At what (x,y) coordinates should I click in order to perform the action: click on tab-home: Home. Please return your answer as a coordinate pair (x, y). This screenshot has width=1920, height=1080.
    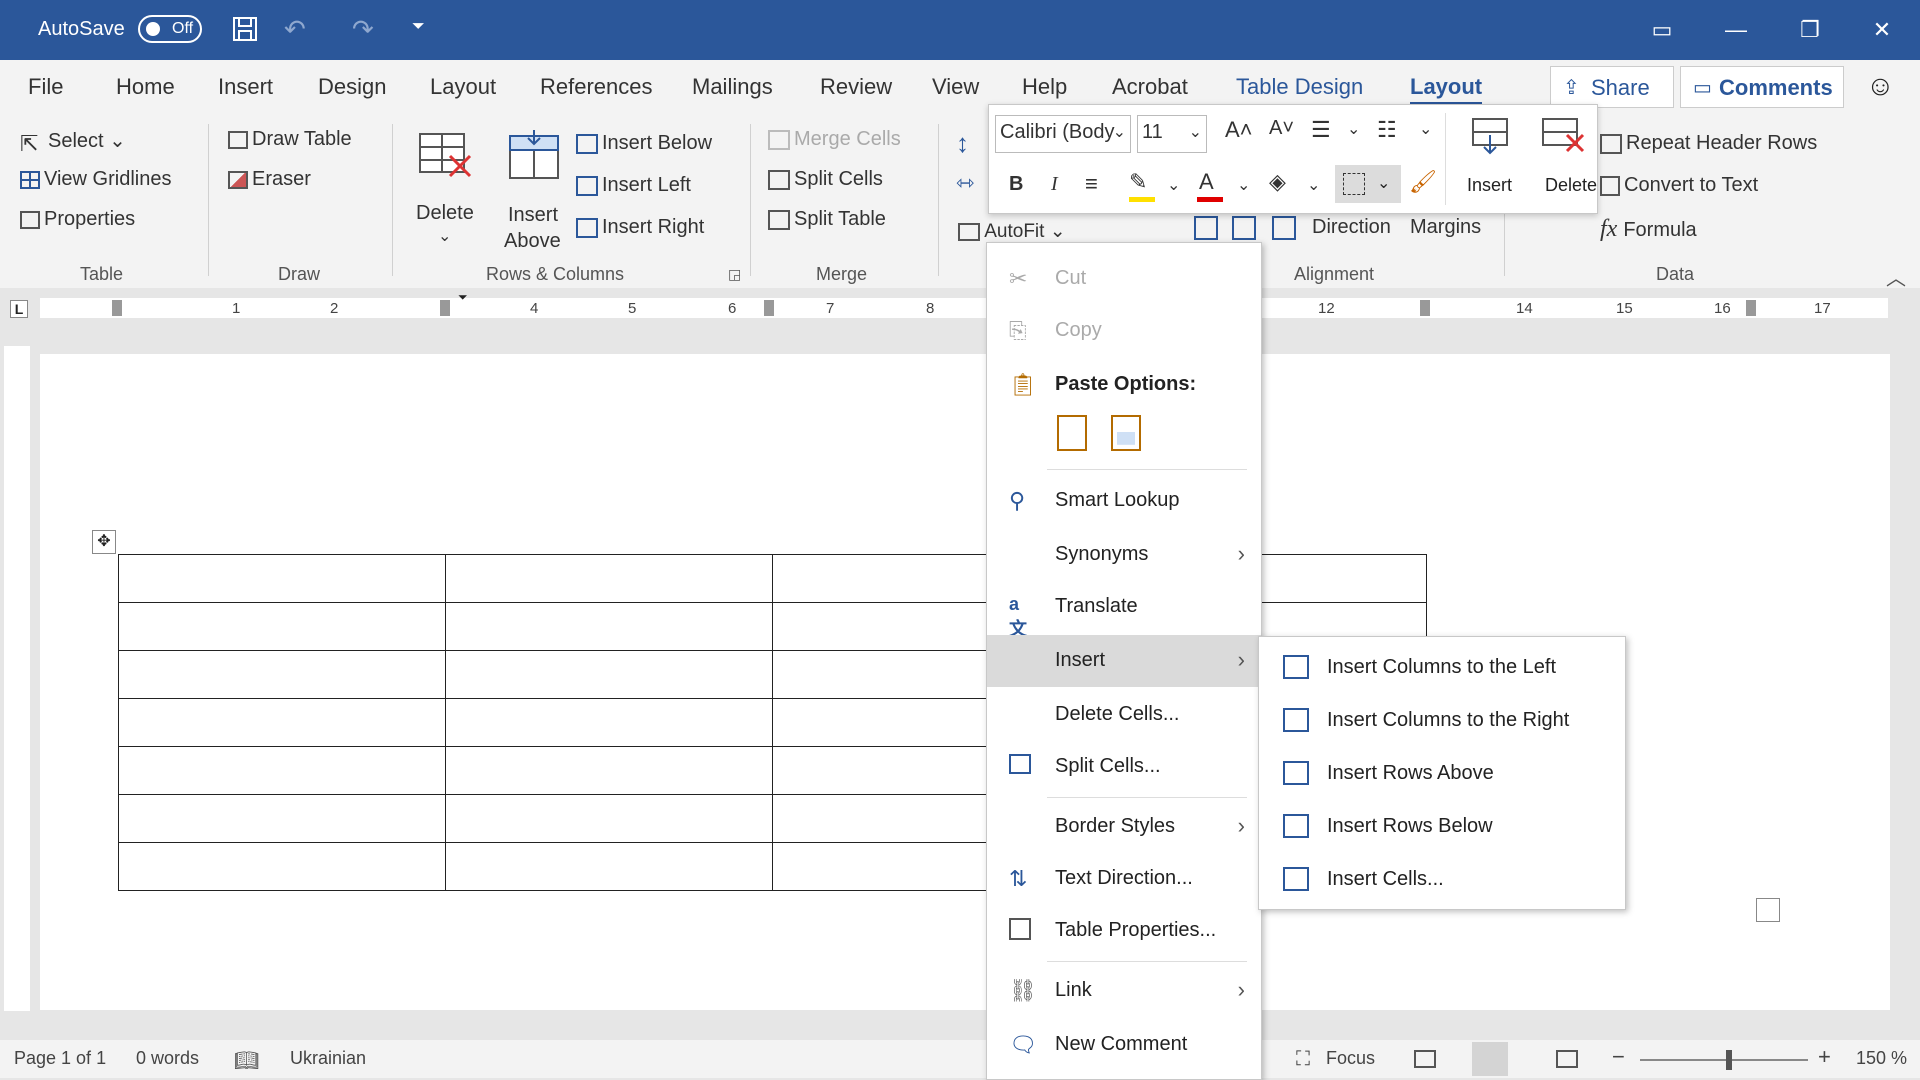
    Looking at the image, I should click on (145, 87).